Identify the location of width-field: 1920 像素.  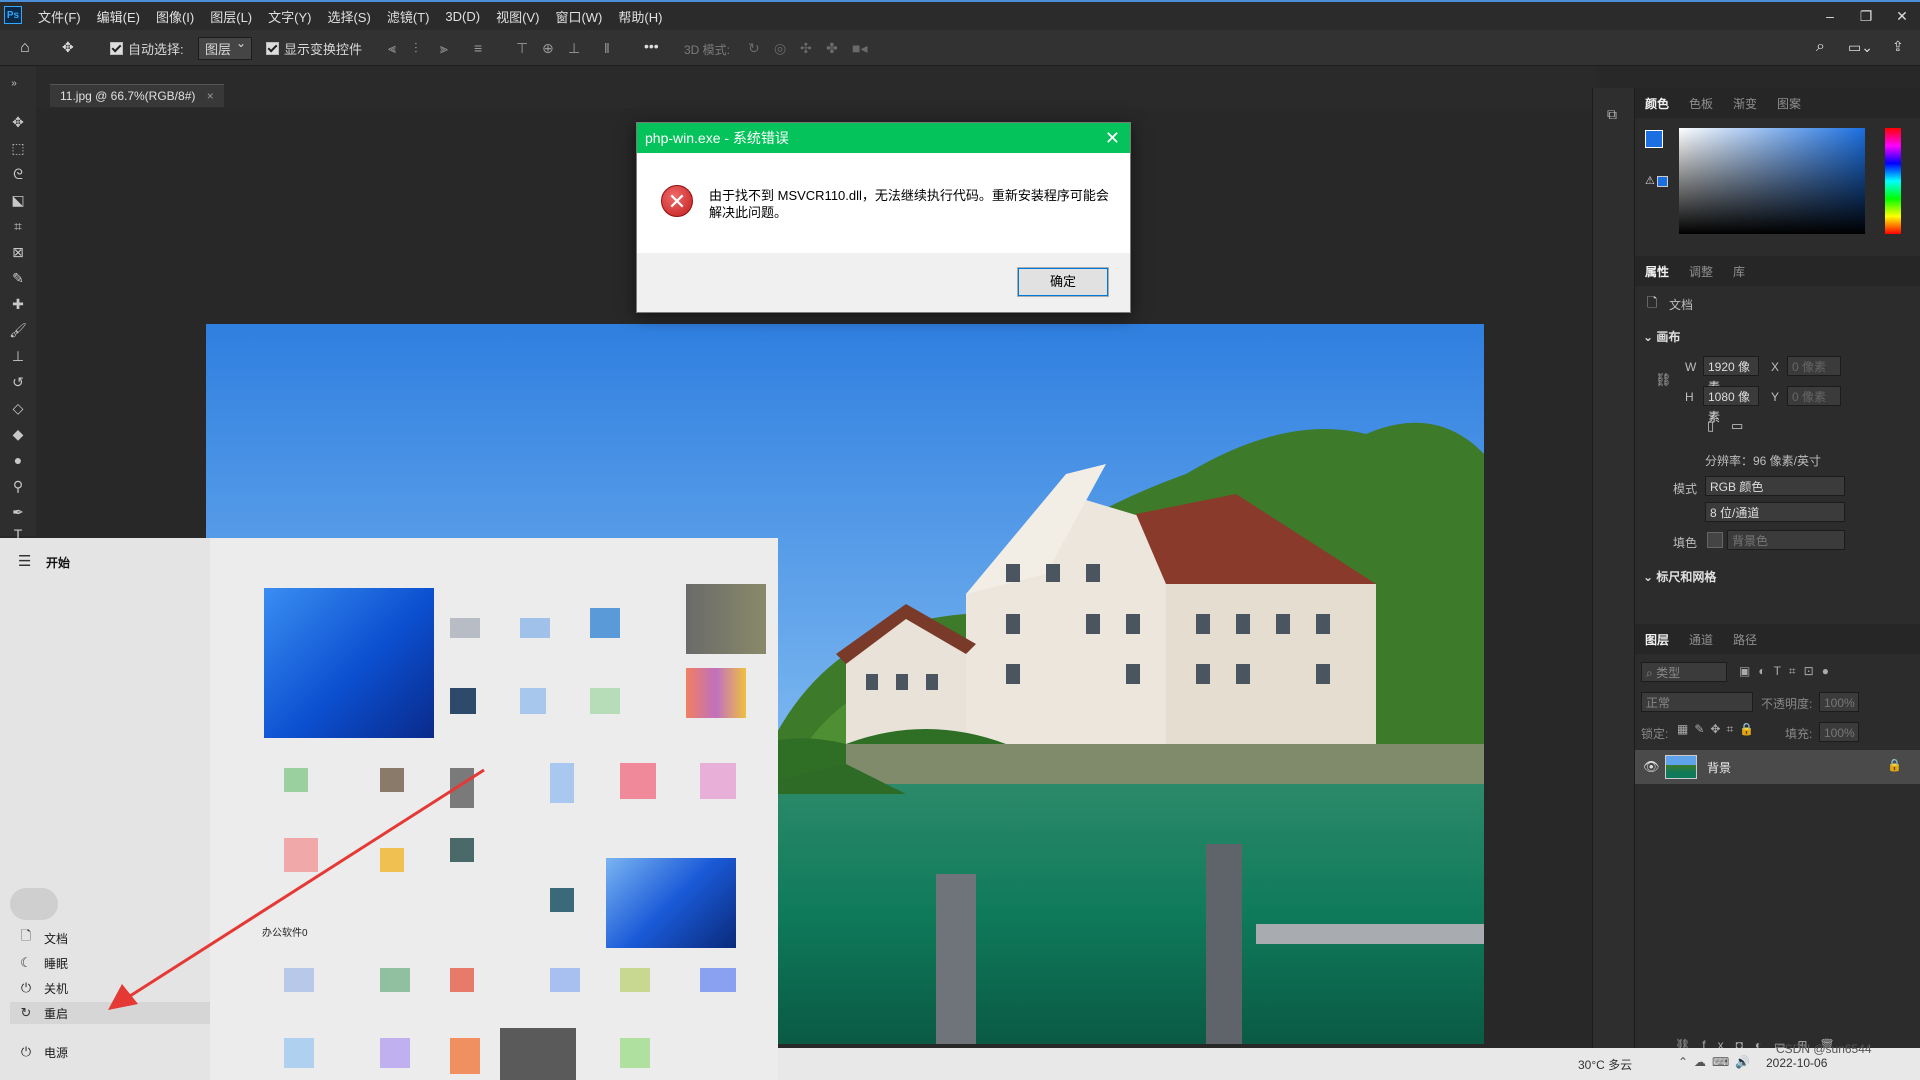
(1731, 375).